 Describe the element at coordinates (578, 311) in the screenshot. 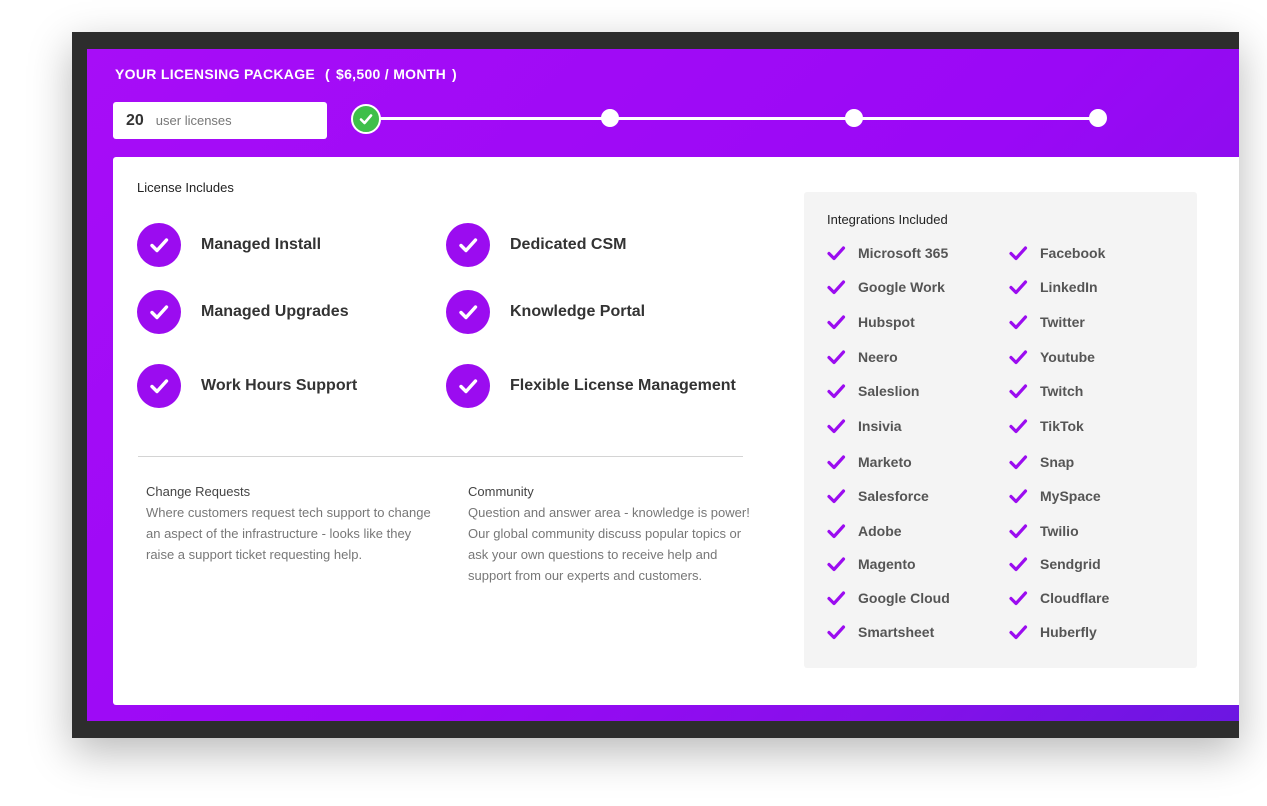

I see `feature-label: Knowledge Portal` at that location.